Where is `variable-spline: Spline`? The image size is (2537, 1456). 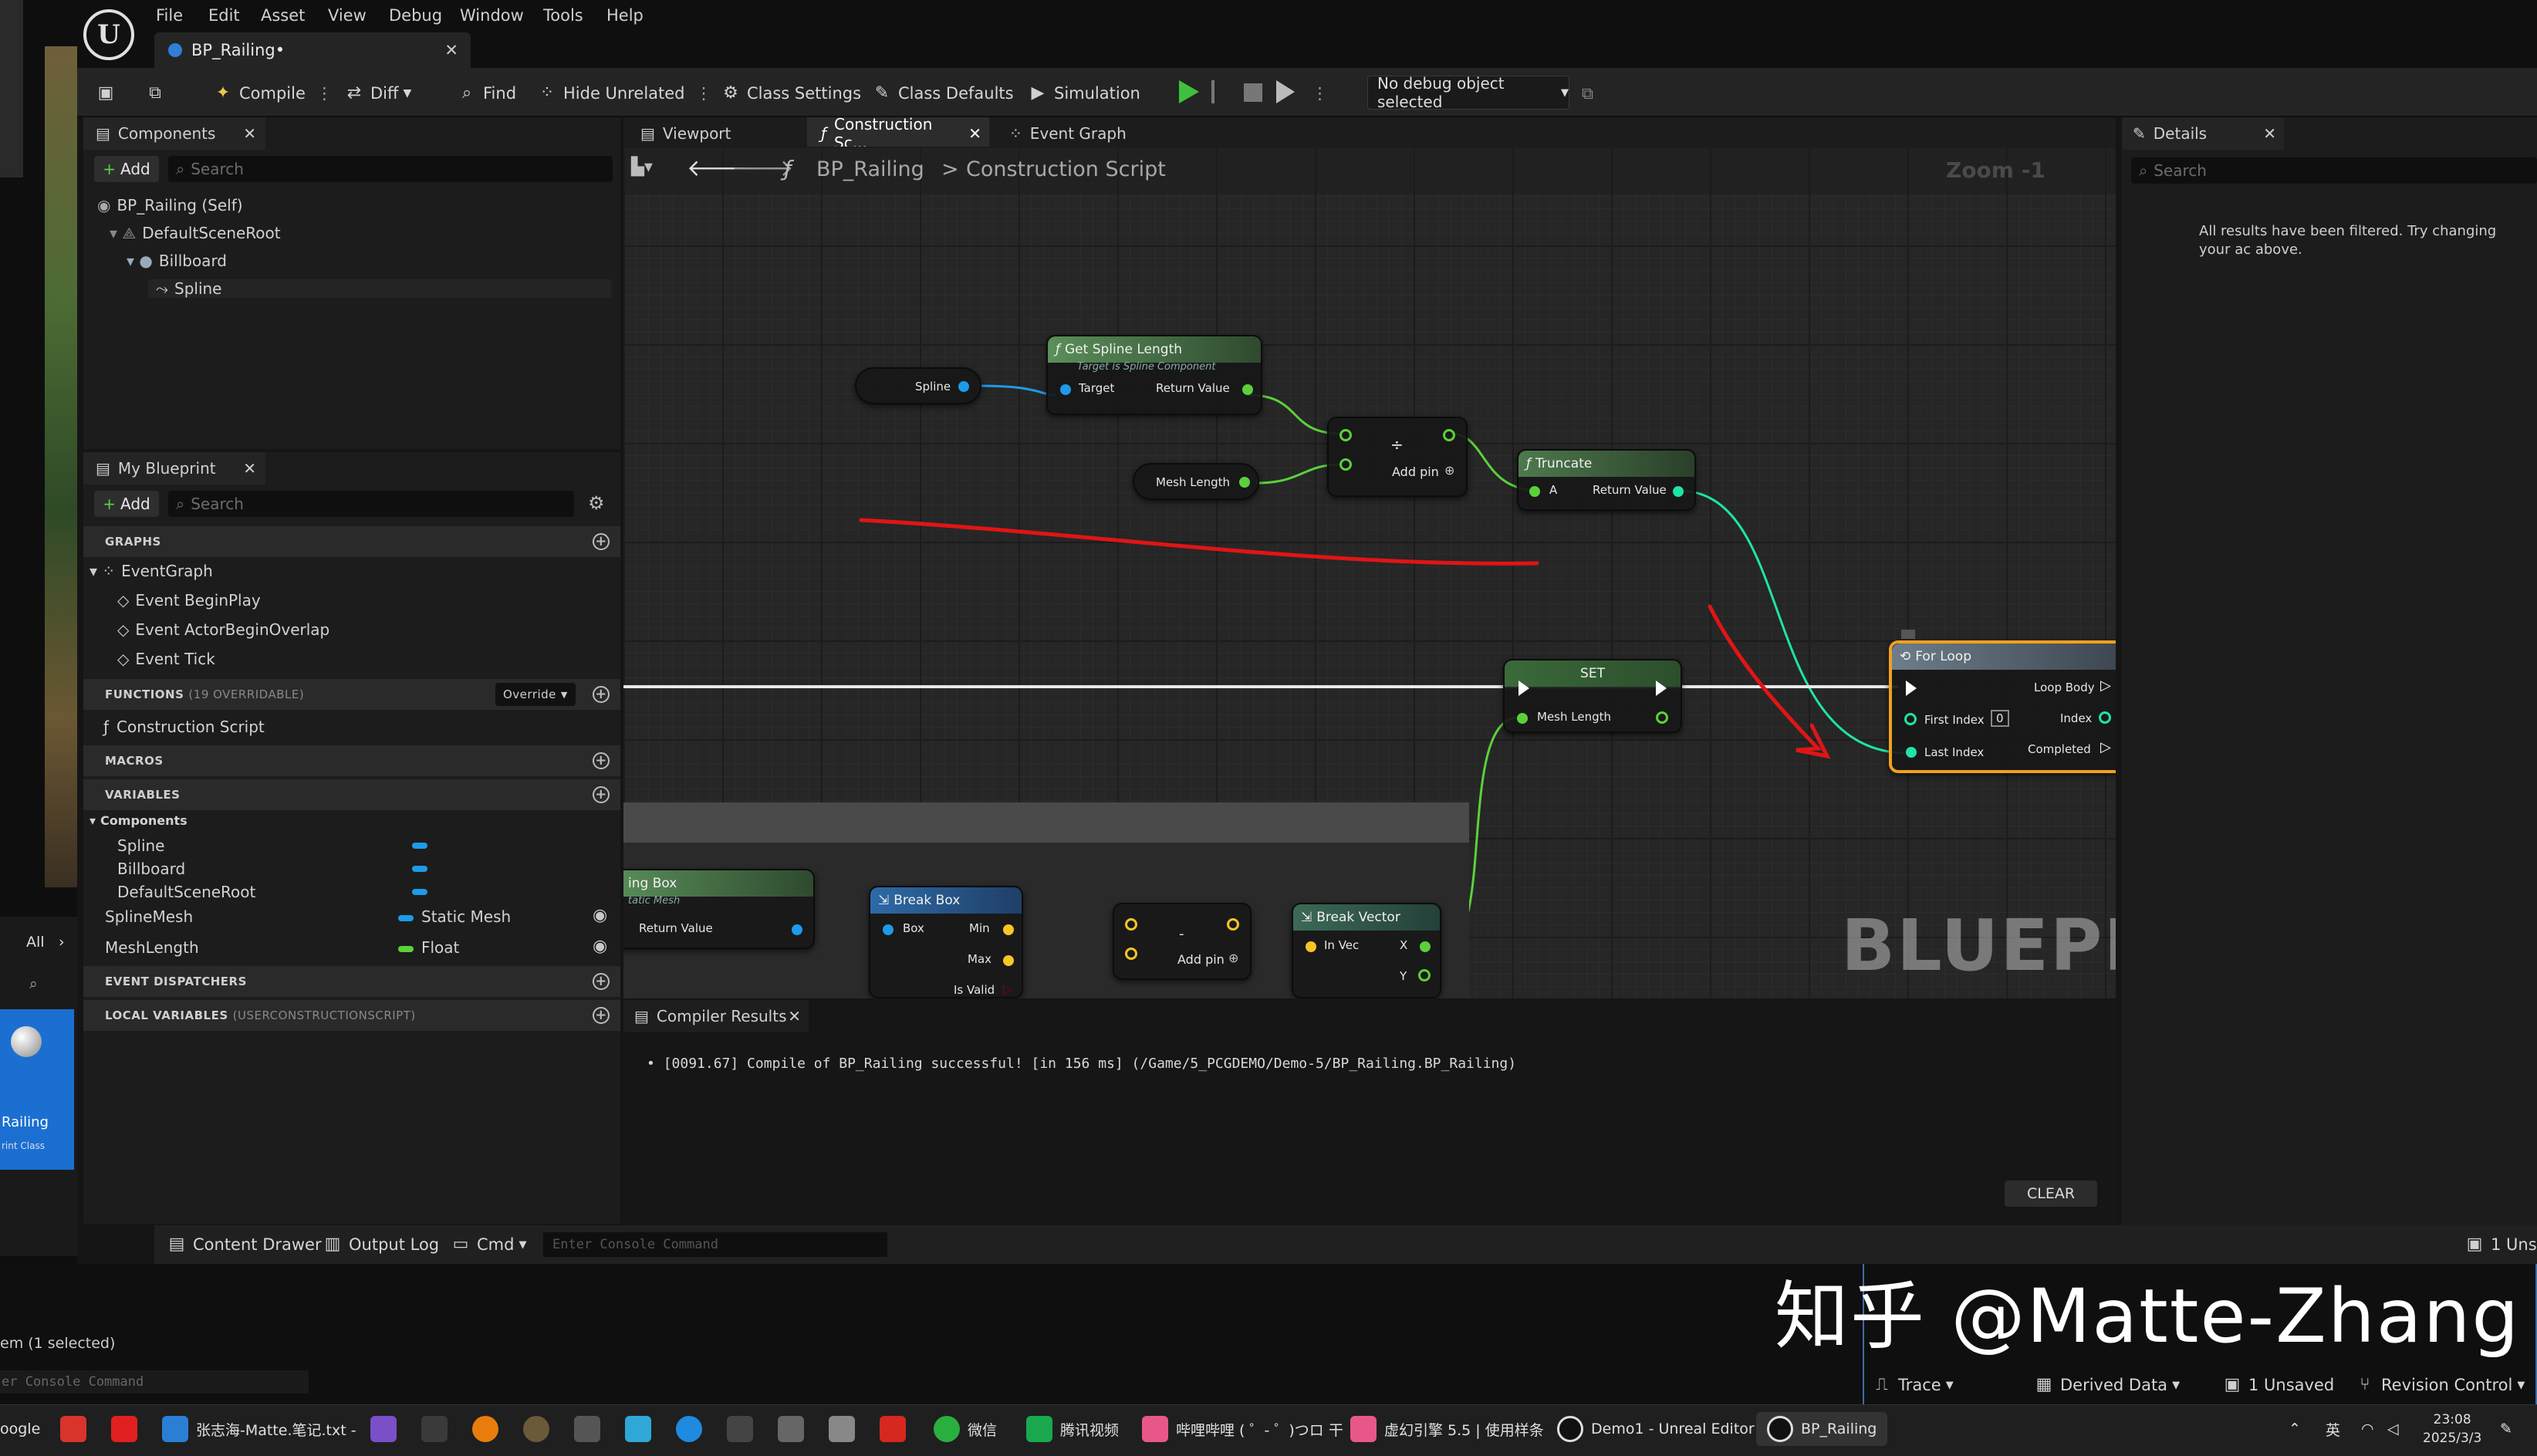
variable-spline: Spline is located at coordinates (140, 845).